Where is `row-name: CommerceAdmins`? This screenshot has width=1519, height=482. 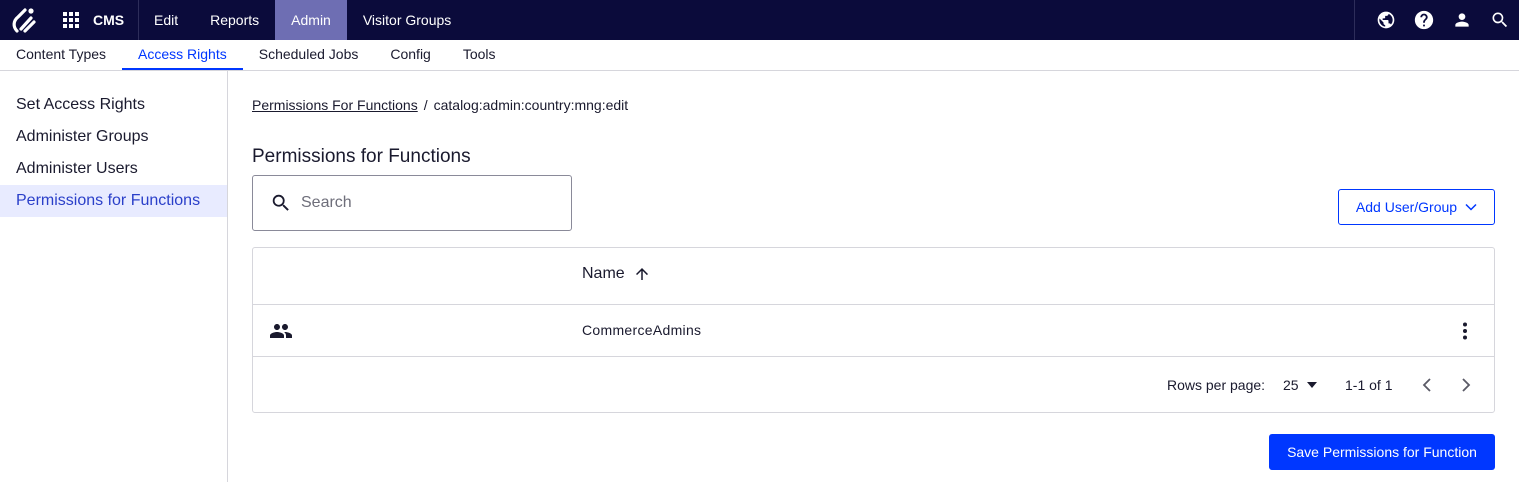 row-name: CommerceAdmins is located at coordinates (642, 330).